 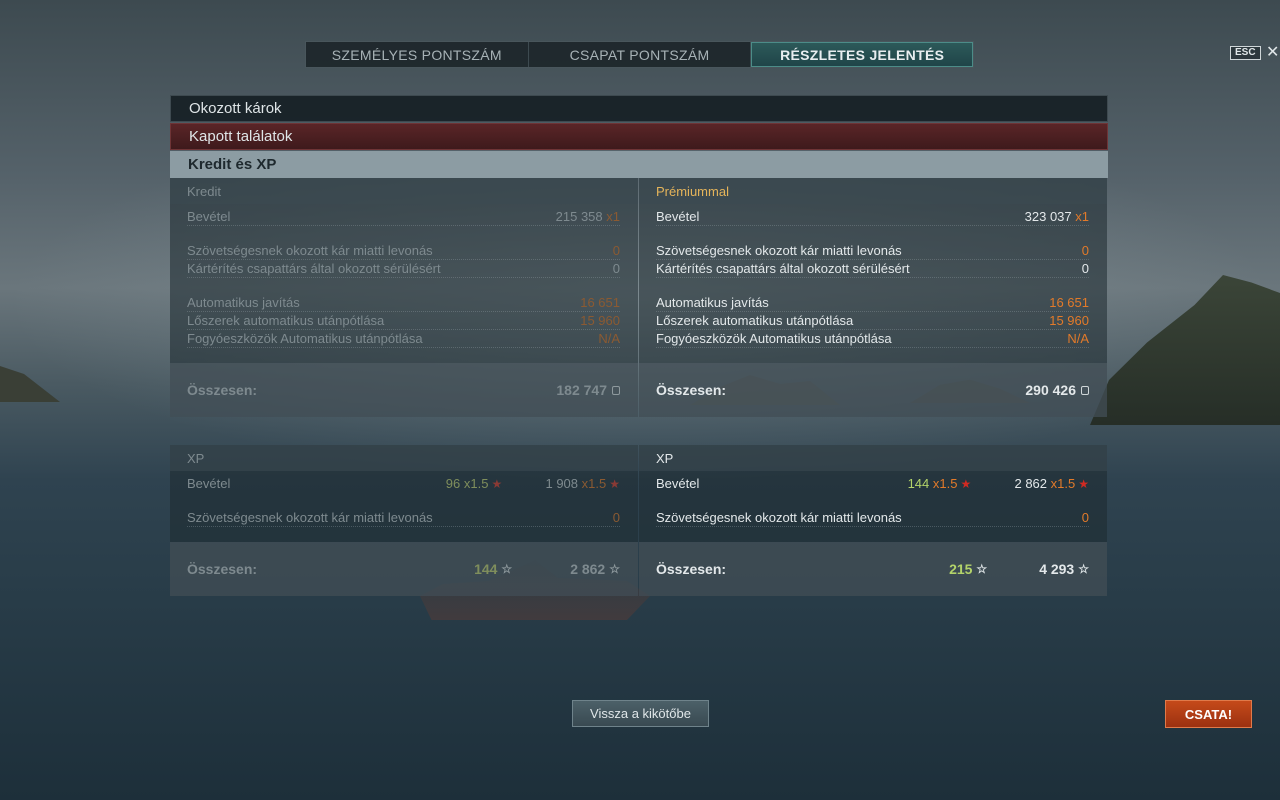 I want to click on island-right, so click(x=1185, y=350).